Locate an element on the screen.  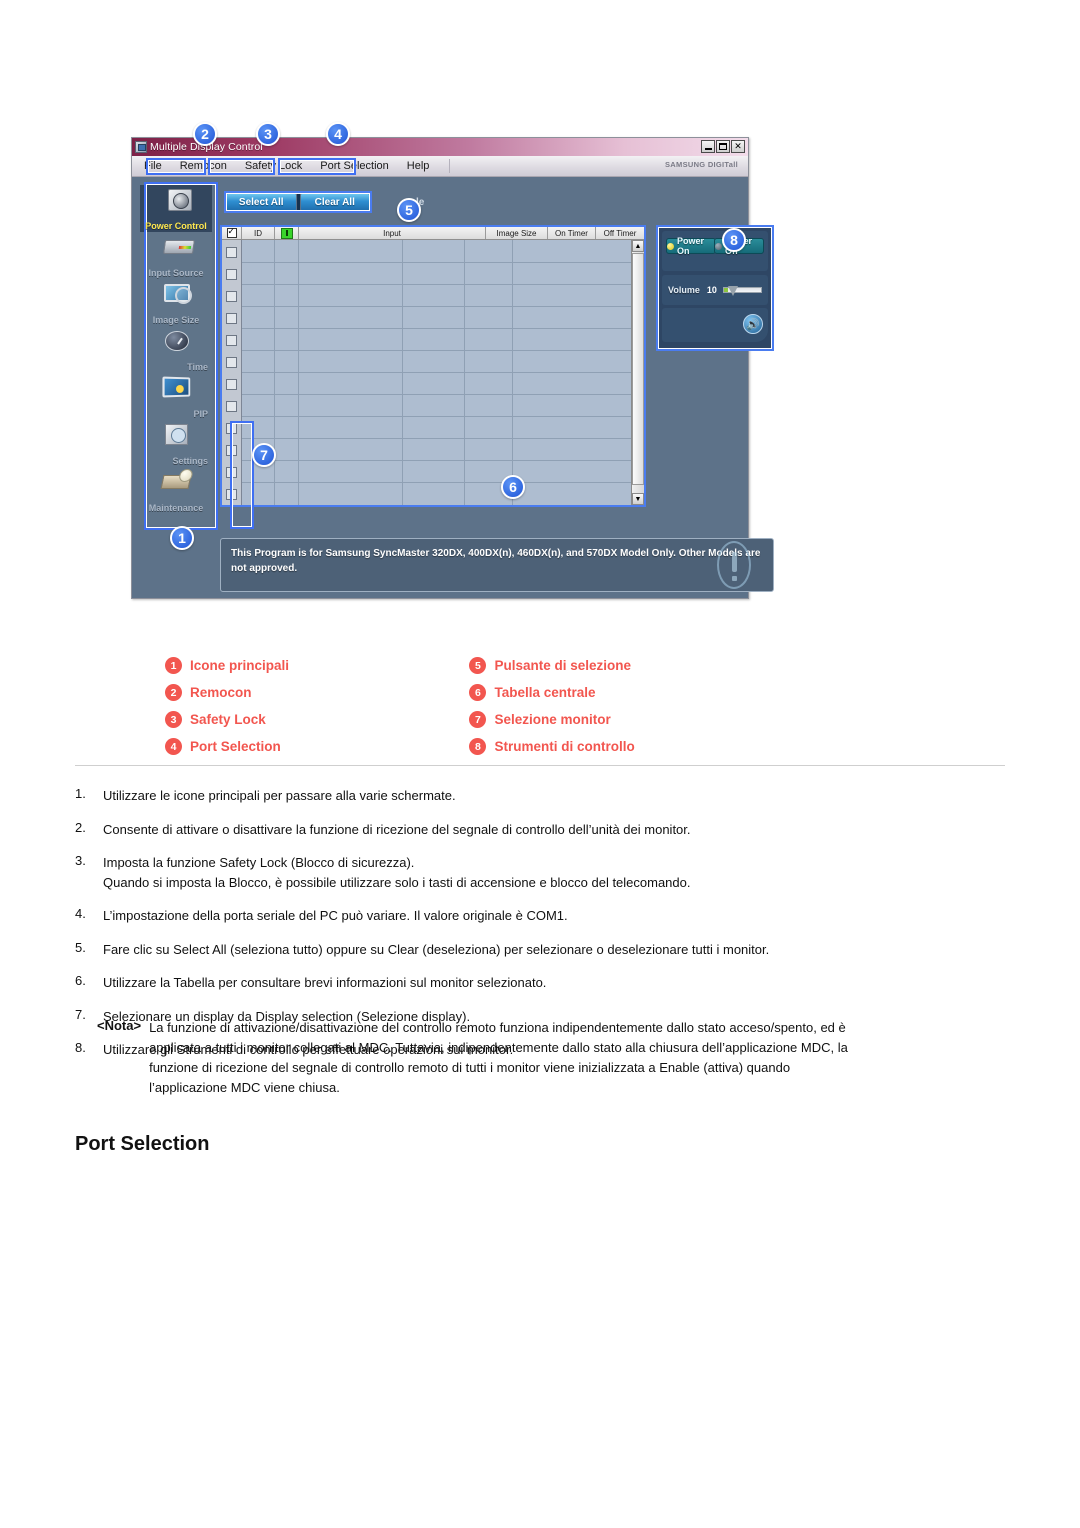
checked-checkbox-icon is located at coordinates (231, 232).